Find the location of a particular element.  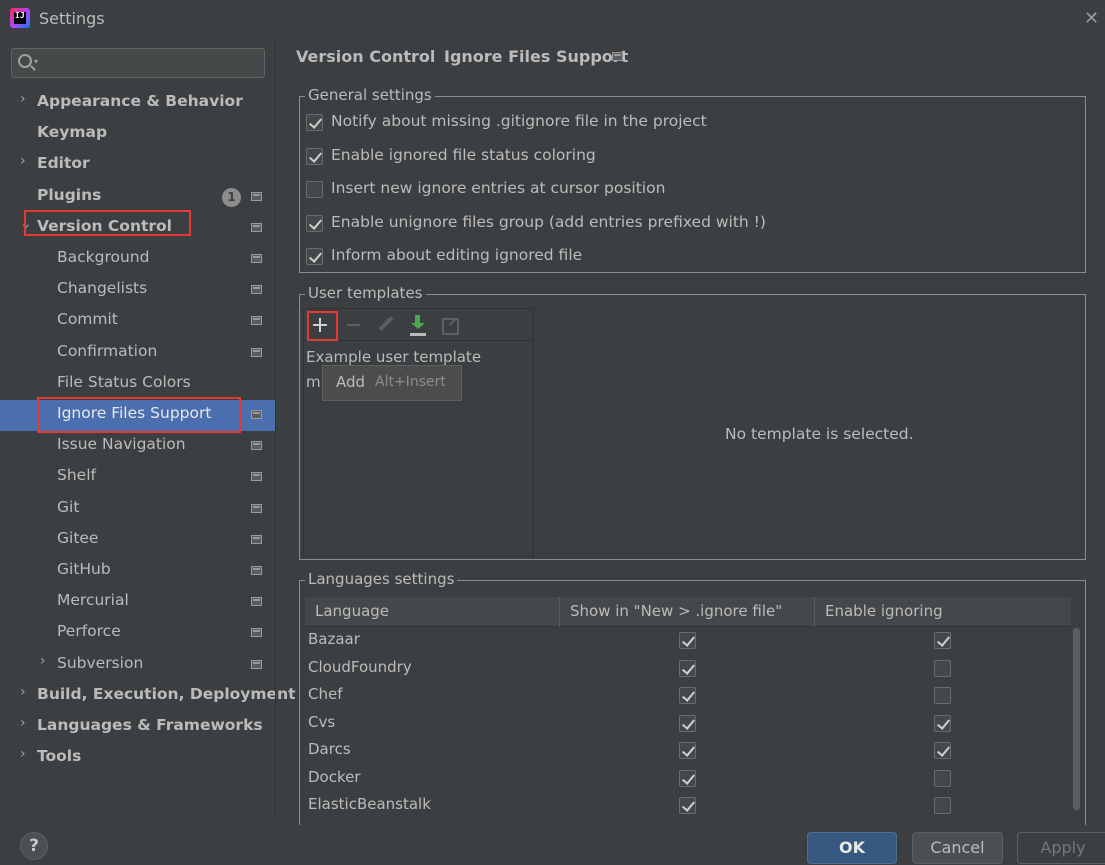

table-row: Docker is located at coordinates (688, 779).